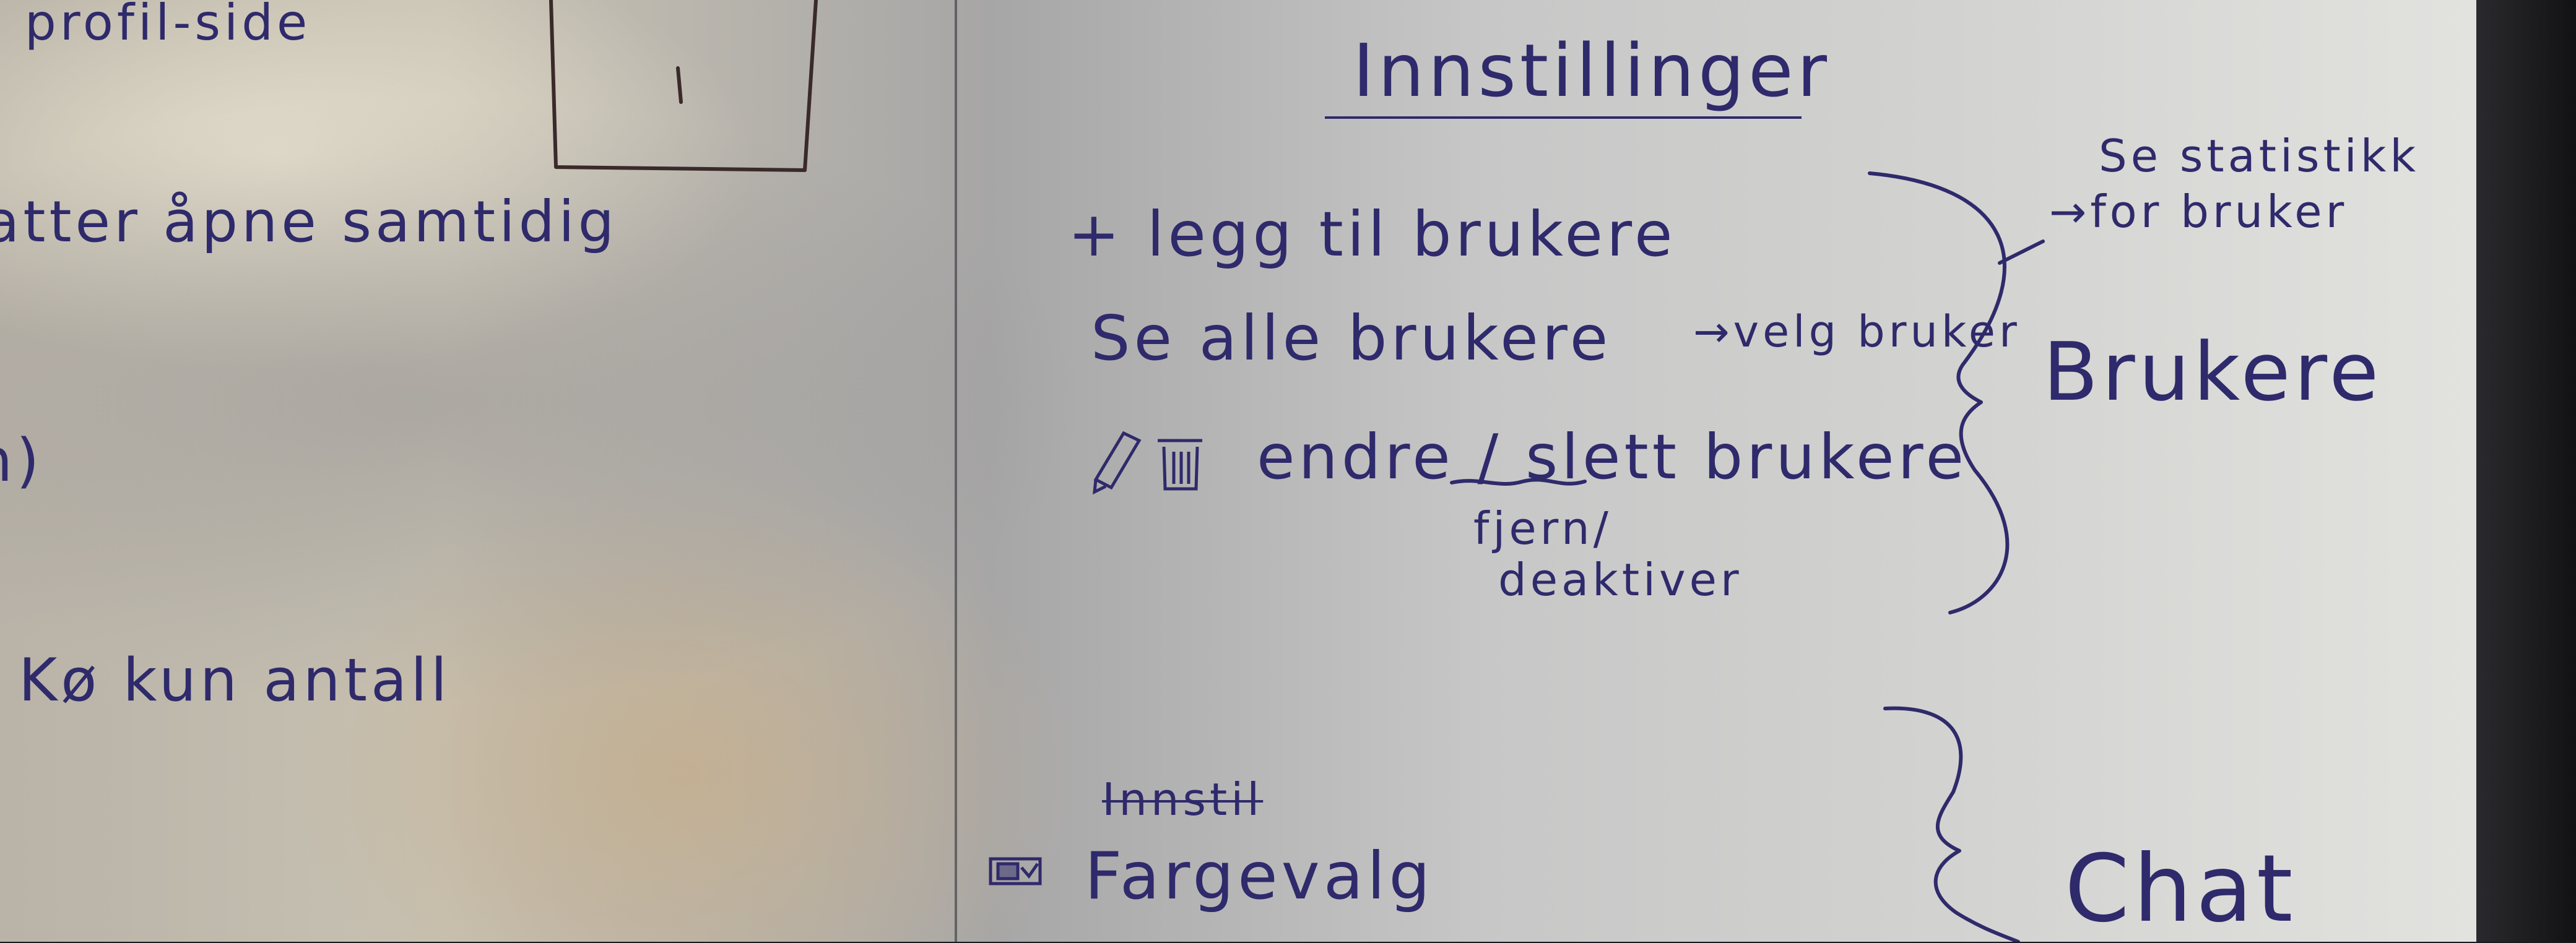 The width and height of the screenshot is (2576, 943). I want to click on trash-icon, so click(1180, 465).